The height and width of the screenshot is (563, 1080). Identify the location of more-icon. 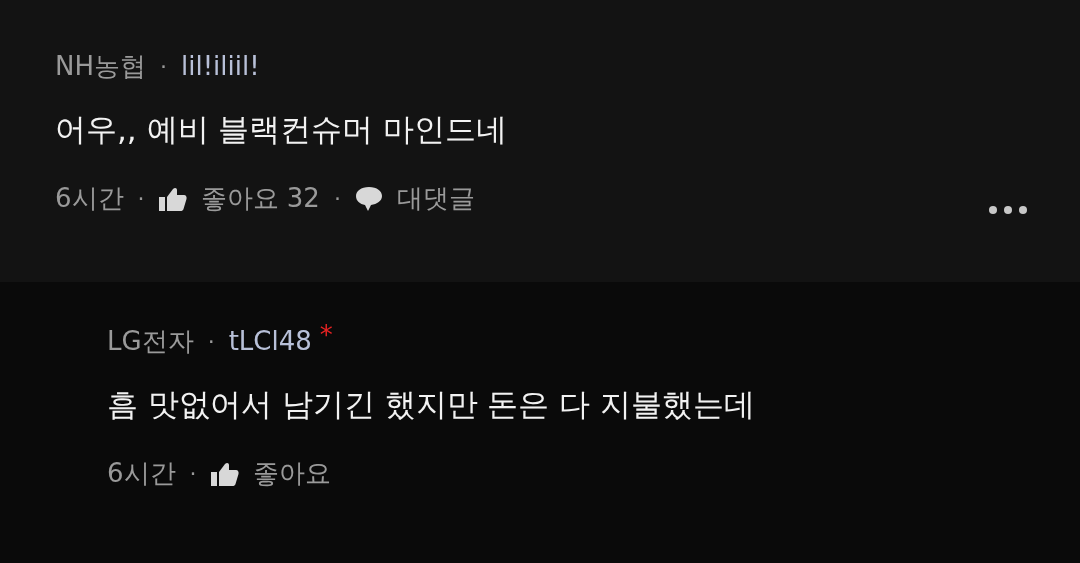
(1008, 209).